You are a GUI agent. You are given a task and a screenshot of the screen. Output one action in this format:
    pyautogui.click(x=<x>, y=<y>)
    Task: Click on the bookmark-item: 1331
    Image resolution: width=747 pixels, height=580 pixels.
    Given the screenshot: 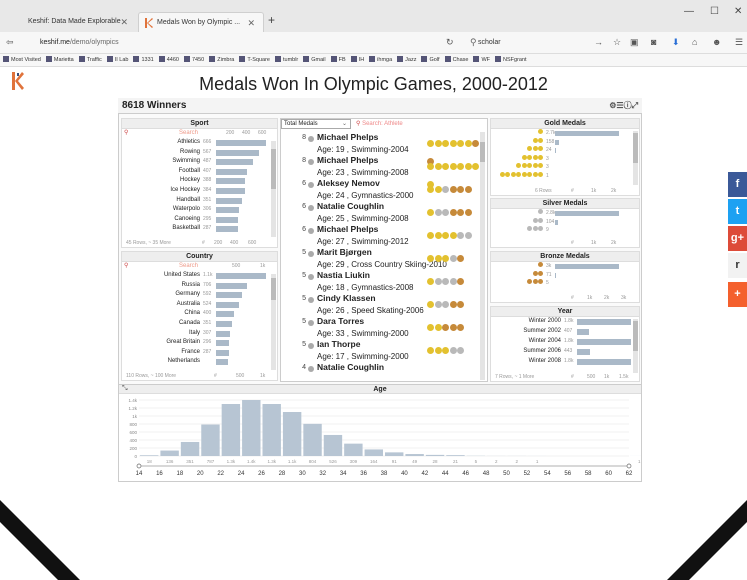 What is the action you would take?
    pyautogui.click(x=143, y=60)
    